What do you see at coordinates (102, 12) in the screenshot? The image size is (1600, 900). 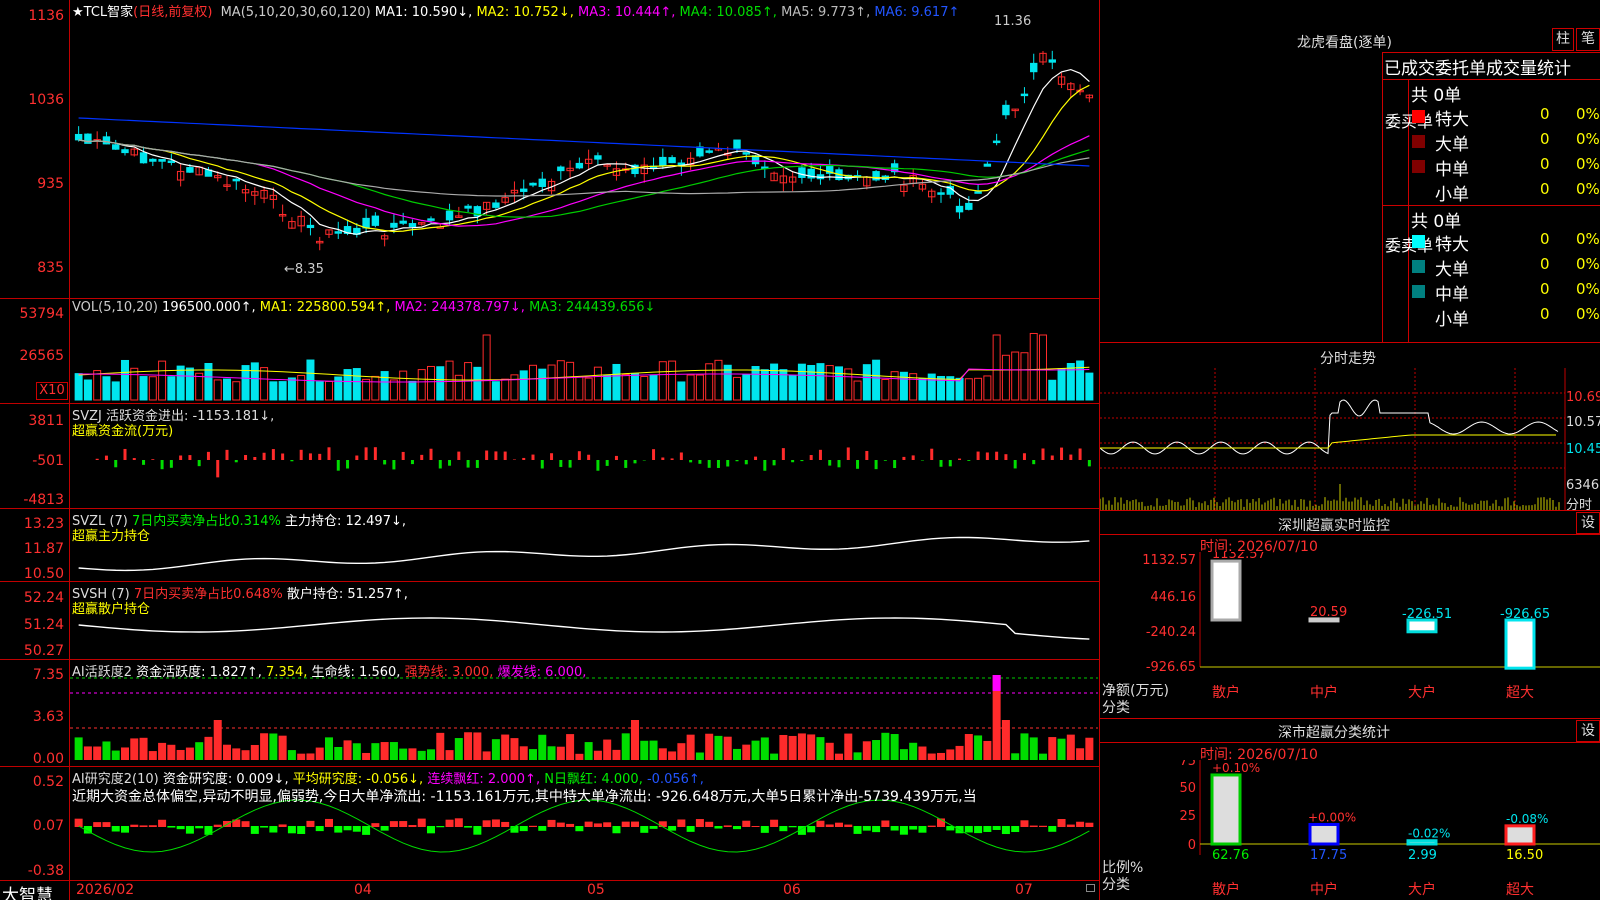 I see `stock-name: ★TCL智家` at bounding box center [102, 12].